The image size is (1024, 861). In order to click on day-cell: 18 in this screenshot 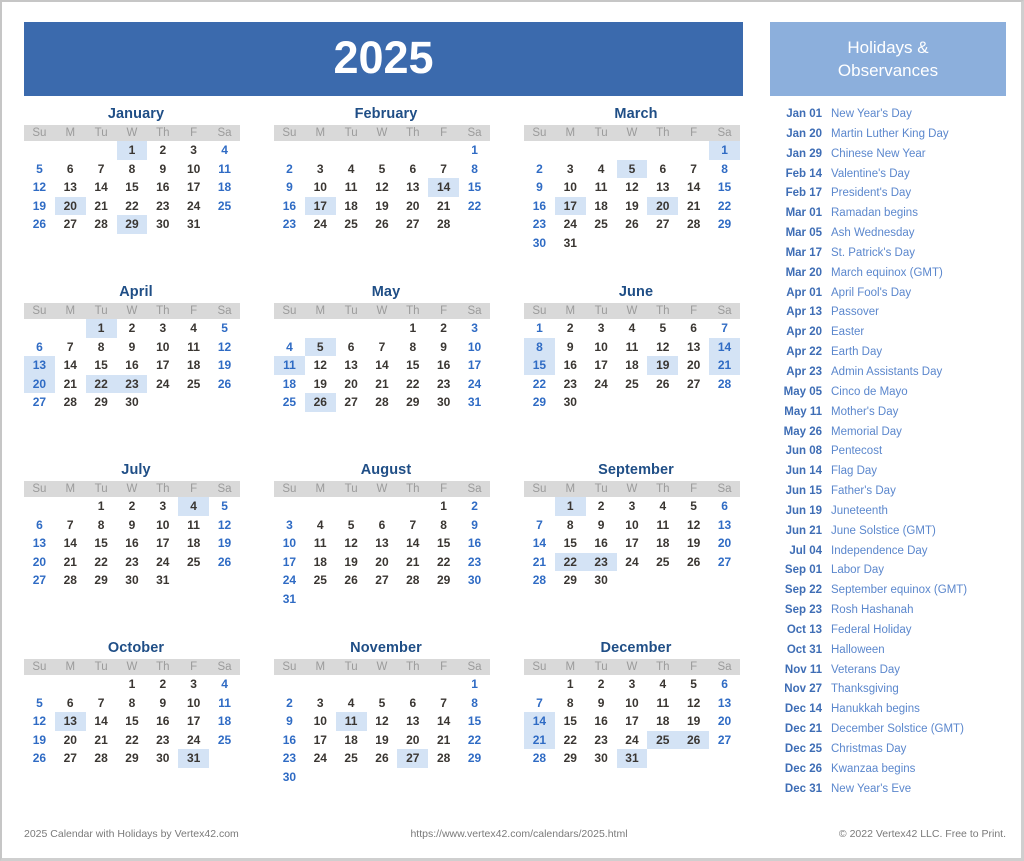, I will do `click(662, 721)`.